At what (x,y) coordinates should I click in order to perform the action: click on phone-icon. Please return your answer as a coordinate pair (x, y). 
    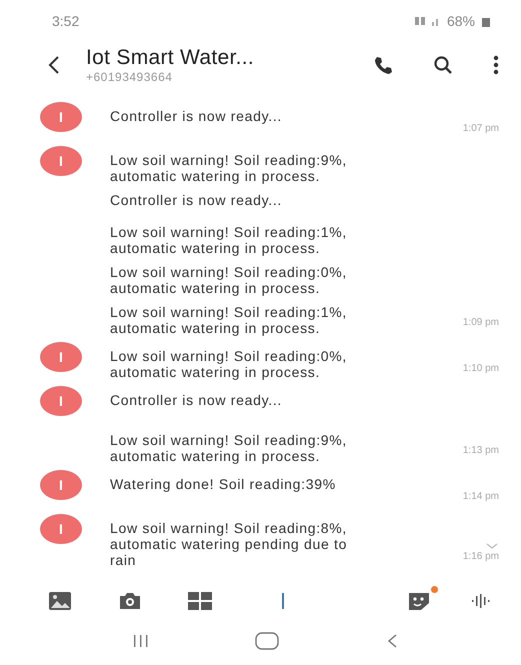
    Looking at the image, I should click on (383, 65).